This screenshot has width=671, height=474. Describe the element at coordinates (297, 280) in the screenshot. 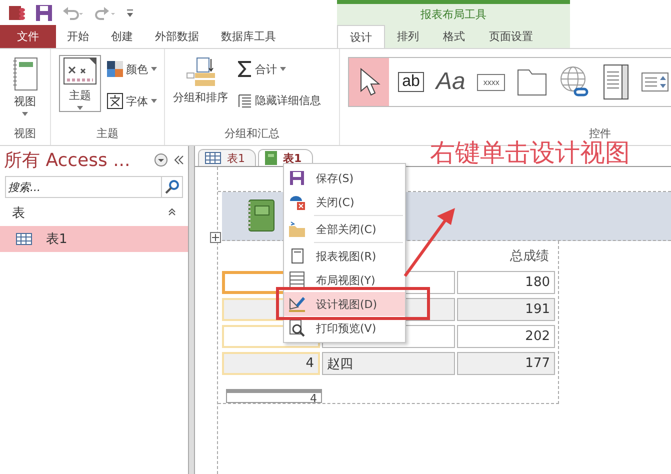

I see `layoutview-icon` at that location.